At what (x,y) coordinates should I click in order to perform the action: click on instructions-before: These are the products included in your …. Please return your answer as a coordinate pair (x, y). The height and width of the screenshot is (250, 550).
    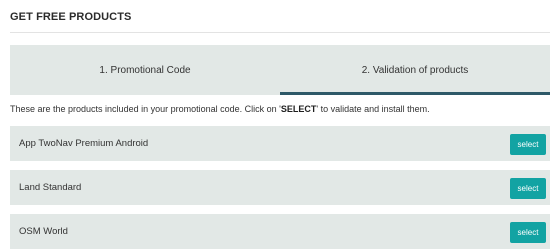
    Looking at the image, I should click on (145, 109).